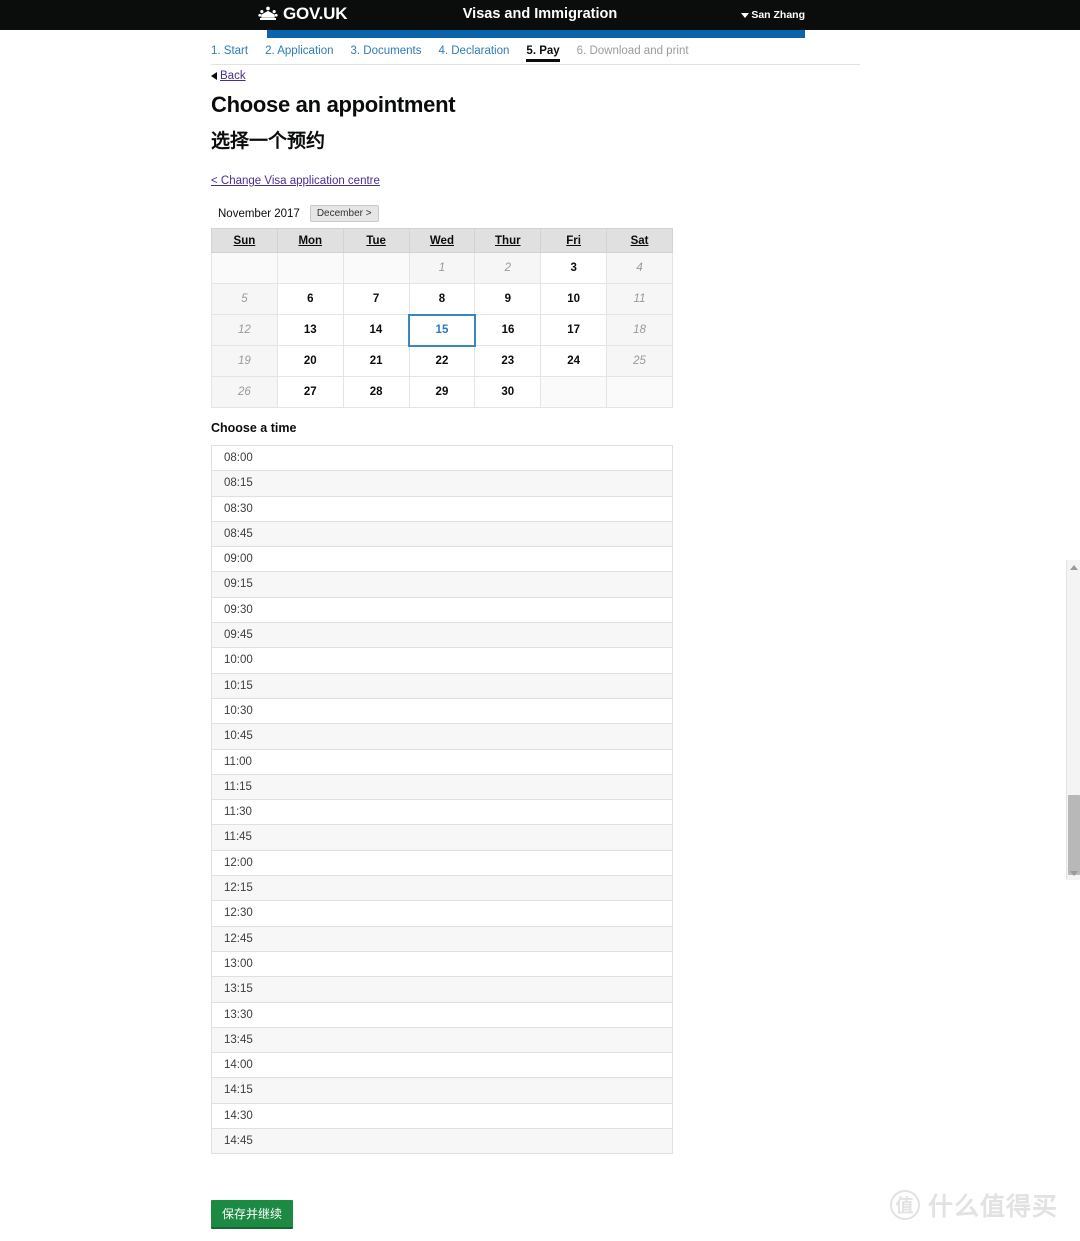 The image size is (1080, 1241). I want to click on time-slot: 10:45, so click(442, 737).